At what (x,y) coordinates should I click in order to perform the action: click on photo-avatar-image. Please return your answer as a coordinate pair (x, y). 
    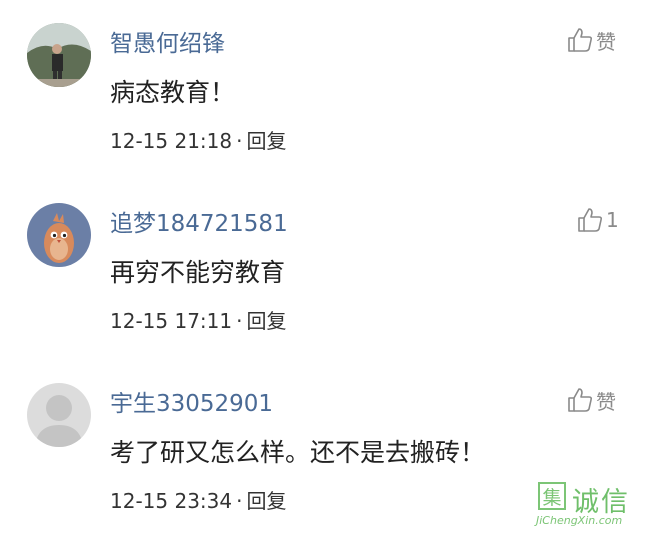
    Looking at the image, I should click on (59, 55).